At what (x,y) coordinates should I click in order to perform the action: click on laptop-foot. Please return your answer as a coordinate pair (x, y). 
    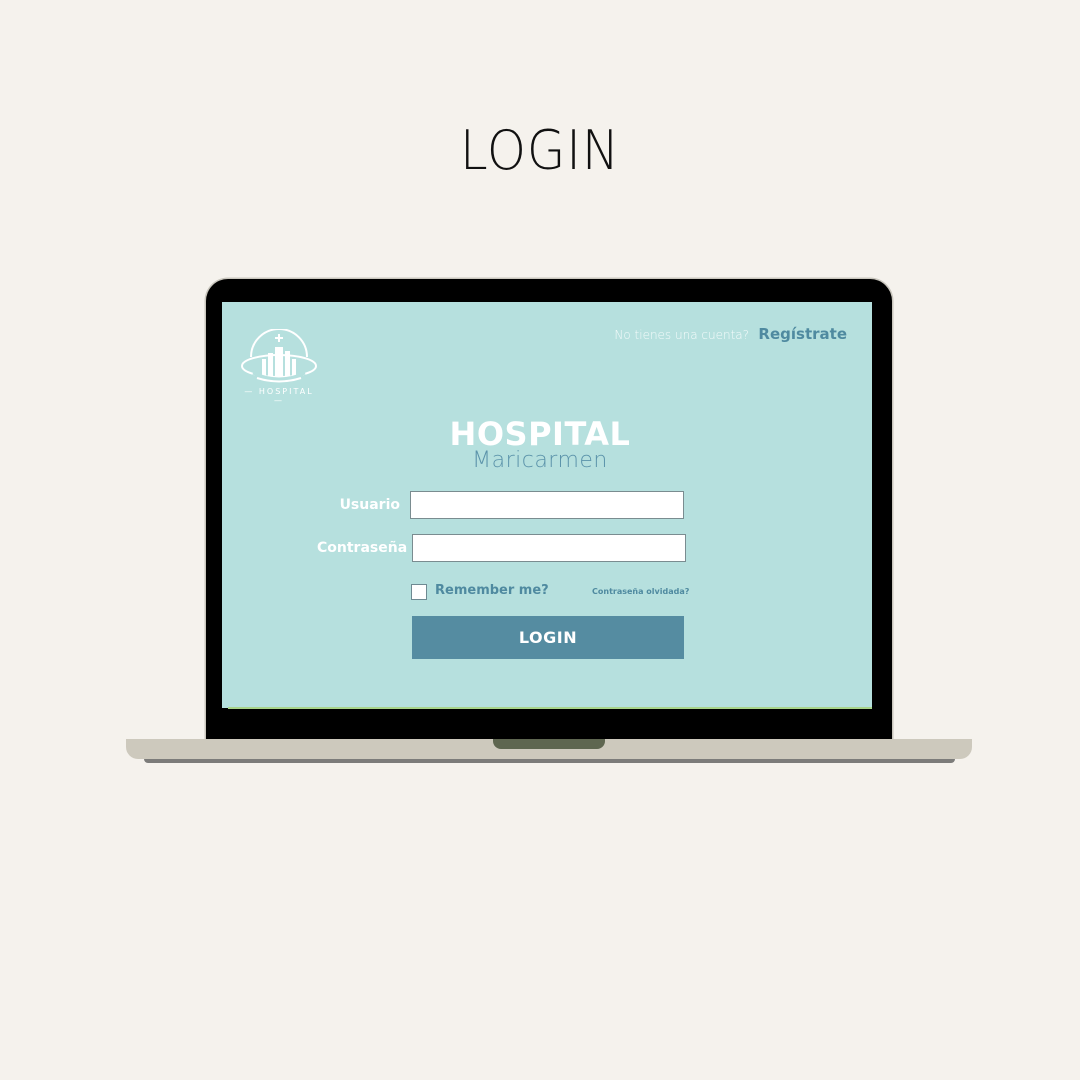
    Looking at the image, I should click on (549, 761).